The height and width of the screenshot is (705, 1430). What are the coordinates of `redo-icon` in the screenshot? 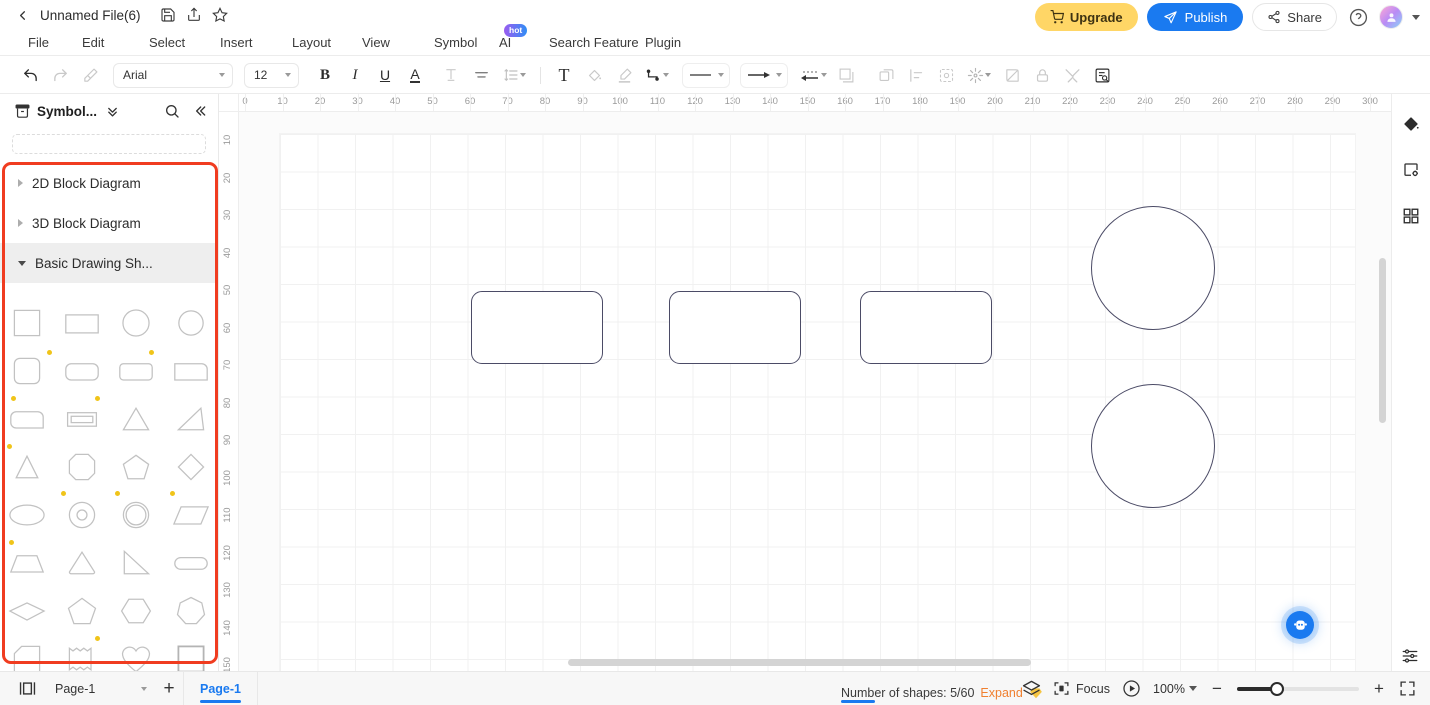 It's located at (60, 75).